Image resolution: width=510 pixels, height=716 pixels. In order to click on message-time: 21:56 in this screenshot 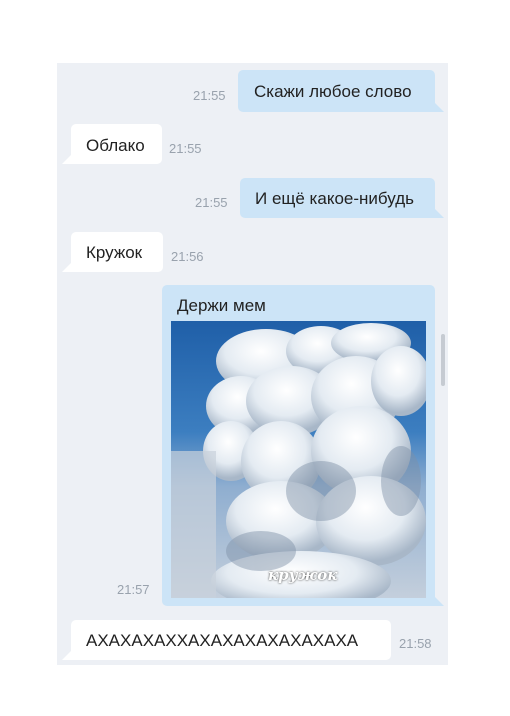, I will do `click(187, 256)`.